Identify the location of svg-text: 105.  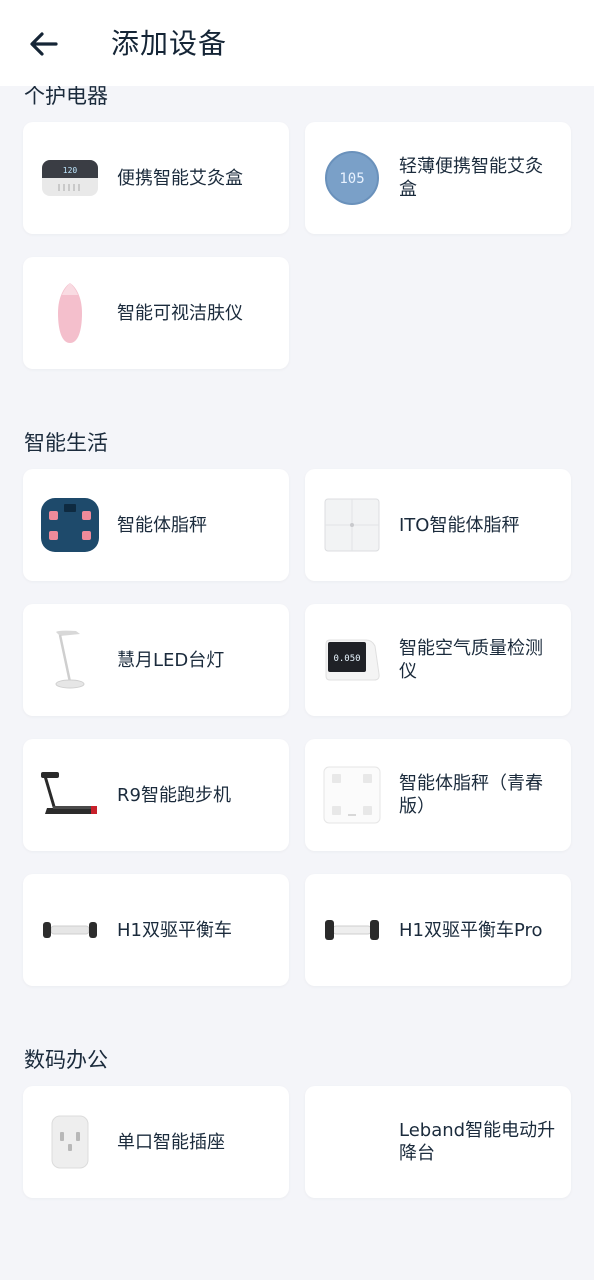
(351, 179).